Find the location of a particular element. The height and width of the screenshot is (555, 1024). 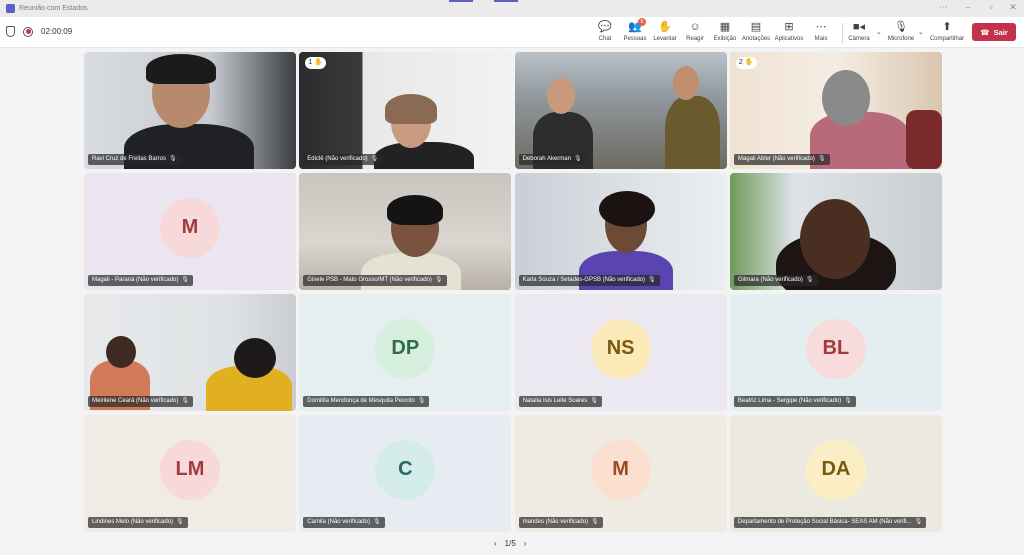

close-icon: ✕ is located at coordinates (1013, 7).